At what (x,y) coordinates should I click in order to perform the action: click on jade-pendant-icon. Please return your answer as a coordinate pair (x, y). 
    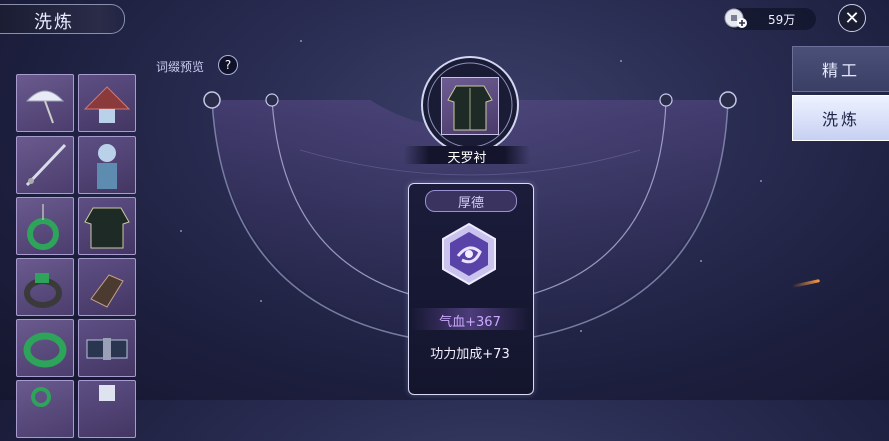
    Looking at the image, I should click on (43, 227).